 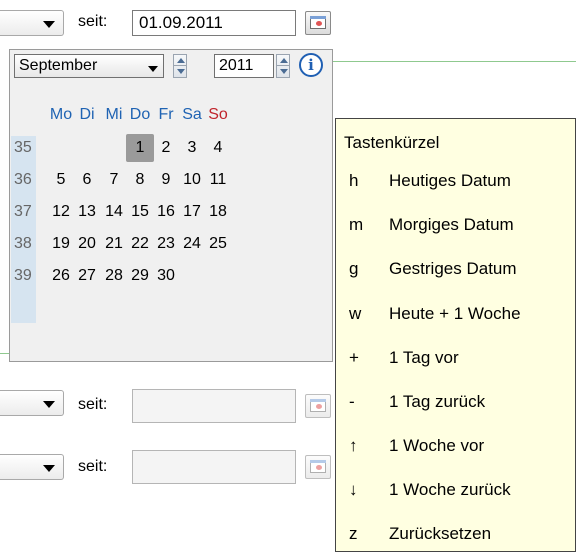 I want to click on seit-label-row1: seit:, so click(x=93, y=21).